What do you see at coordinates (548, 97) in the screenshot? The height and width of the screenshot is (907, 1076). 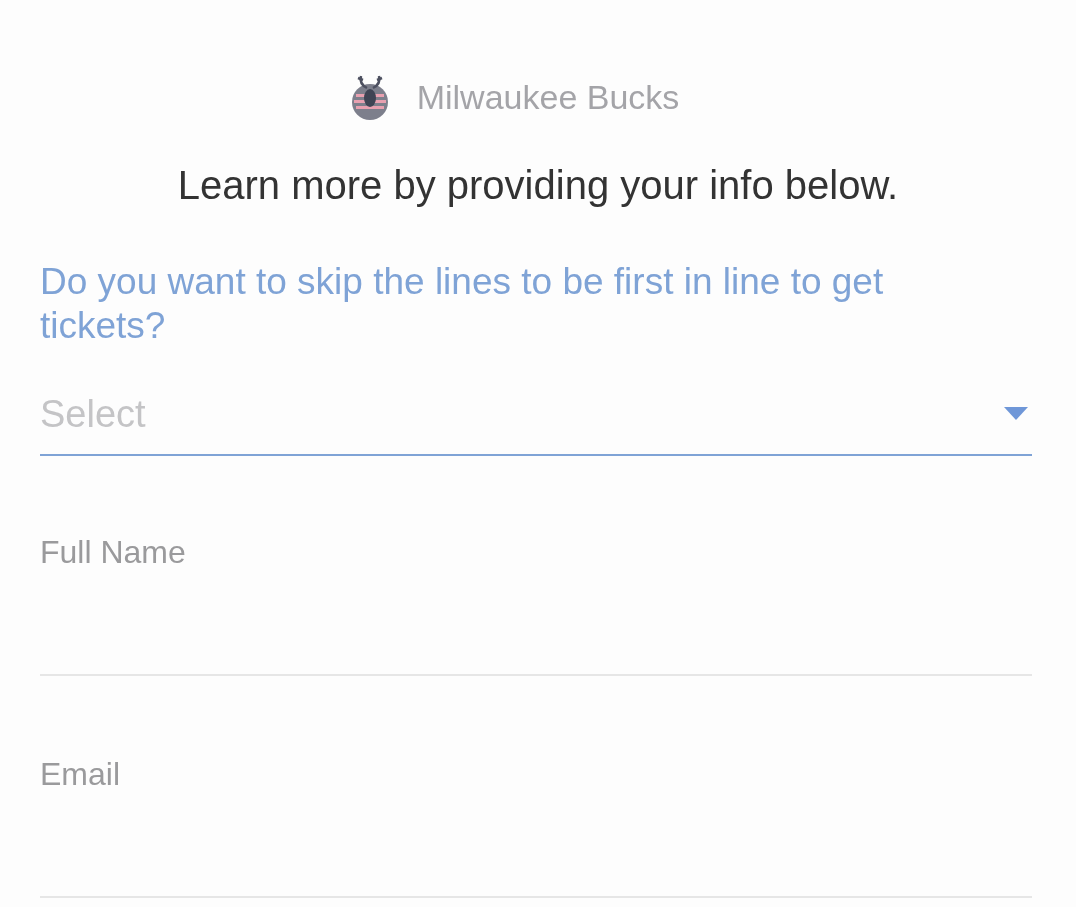 I see `team-name: Milwaukee Bucks` at bounding box center [548, 97].